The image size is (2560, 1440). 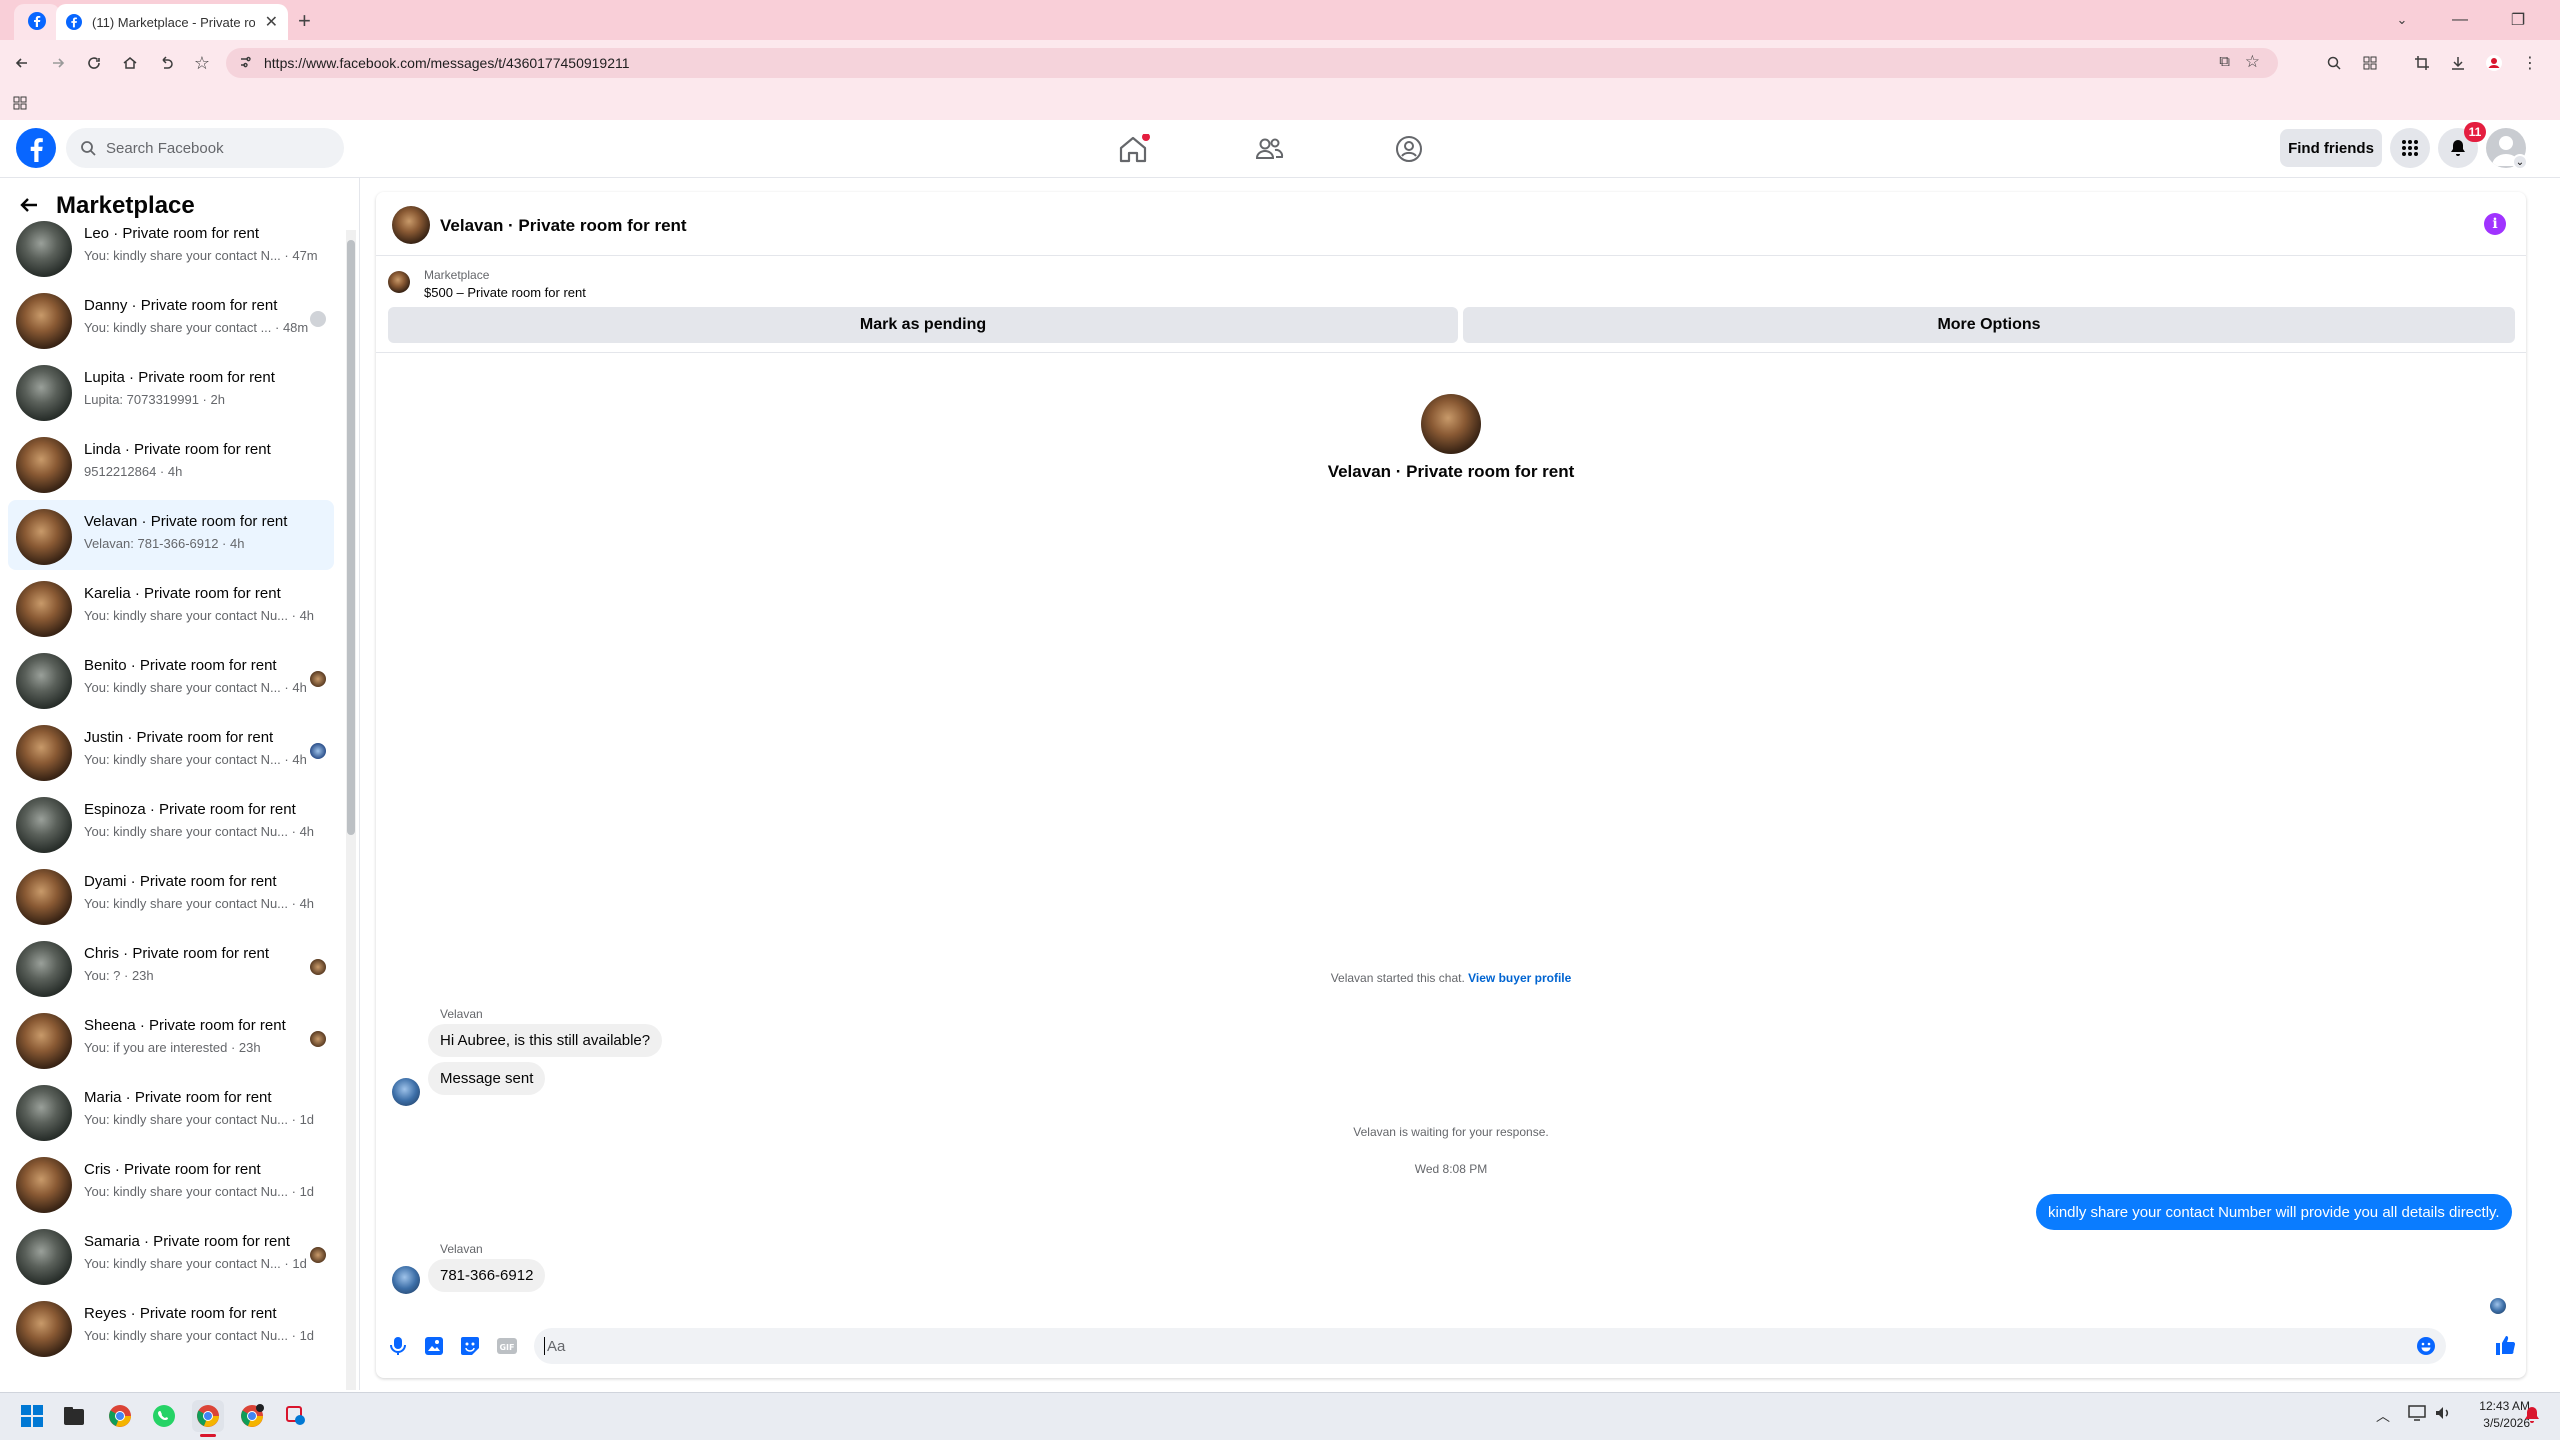 What do you see at coordinates (271, 22) in the screenshot?
I see `tab-close-icon: ✕` at bounding box center [271, 22].